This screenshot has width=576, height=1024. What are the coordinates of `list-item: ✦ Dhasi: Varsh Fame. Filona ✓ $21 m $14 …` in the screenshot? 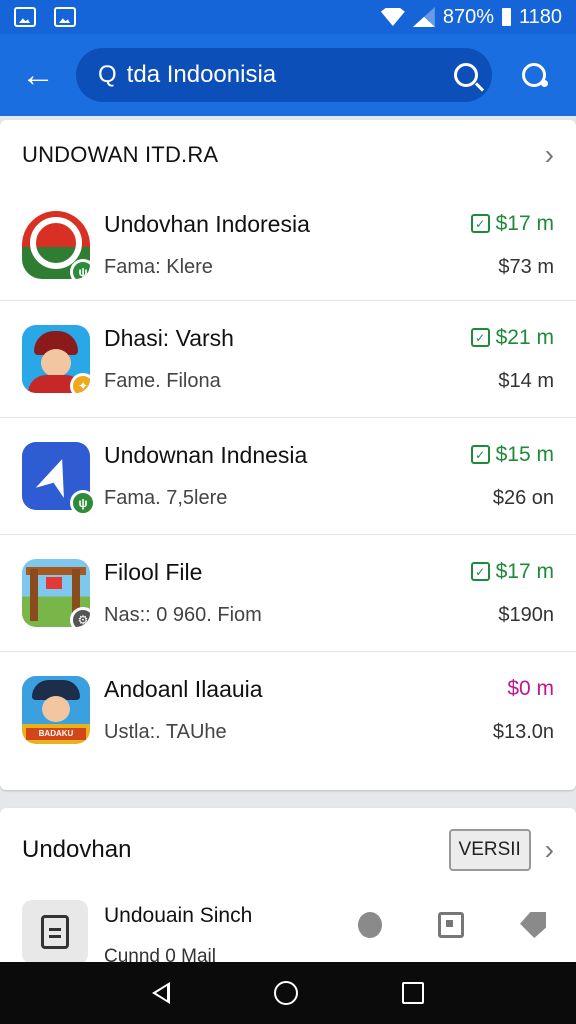 It's located at (288, 358).